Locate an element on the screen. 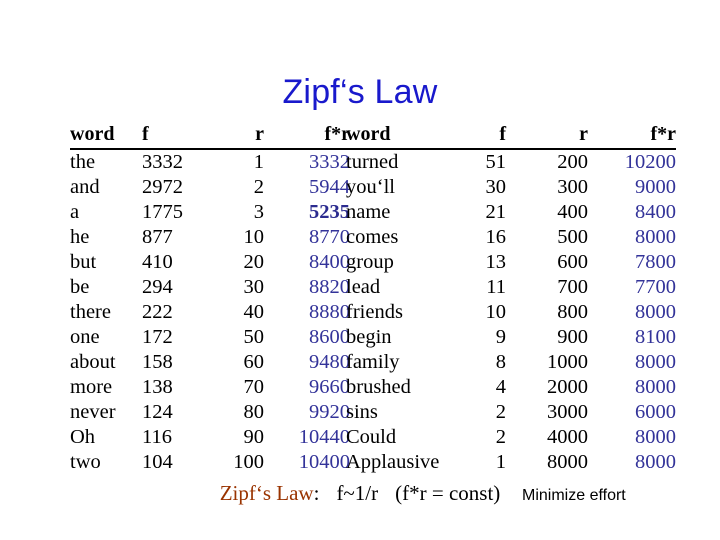  cell-r: 90 is located at coordinates (254, 437).